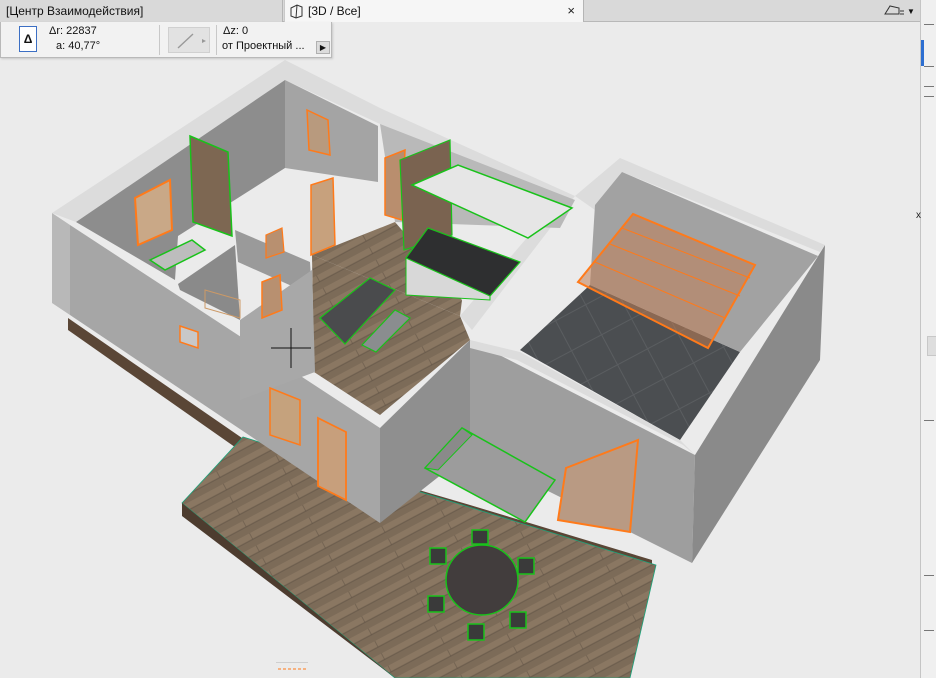 Image resolution: width=936 pixels, height=678 pixels. What do you see at coordinates (926, 339) in the screenshot?
I see `right-side-strip: x` at bounding box center [926, 339].